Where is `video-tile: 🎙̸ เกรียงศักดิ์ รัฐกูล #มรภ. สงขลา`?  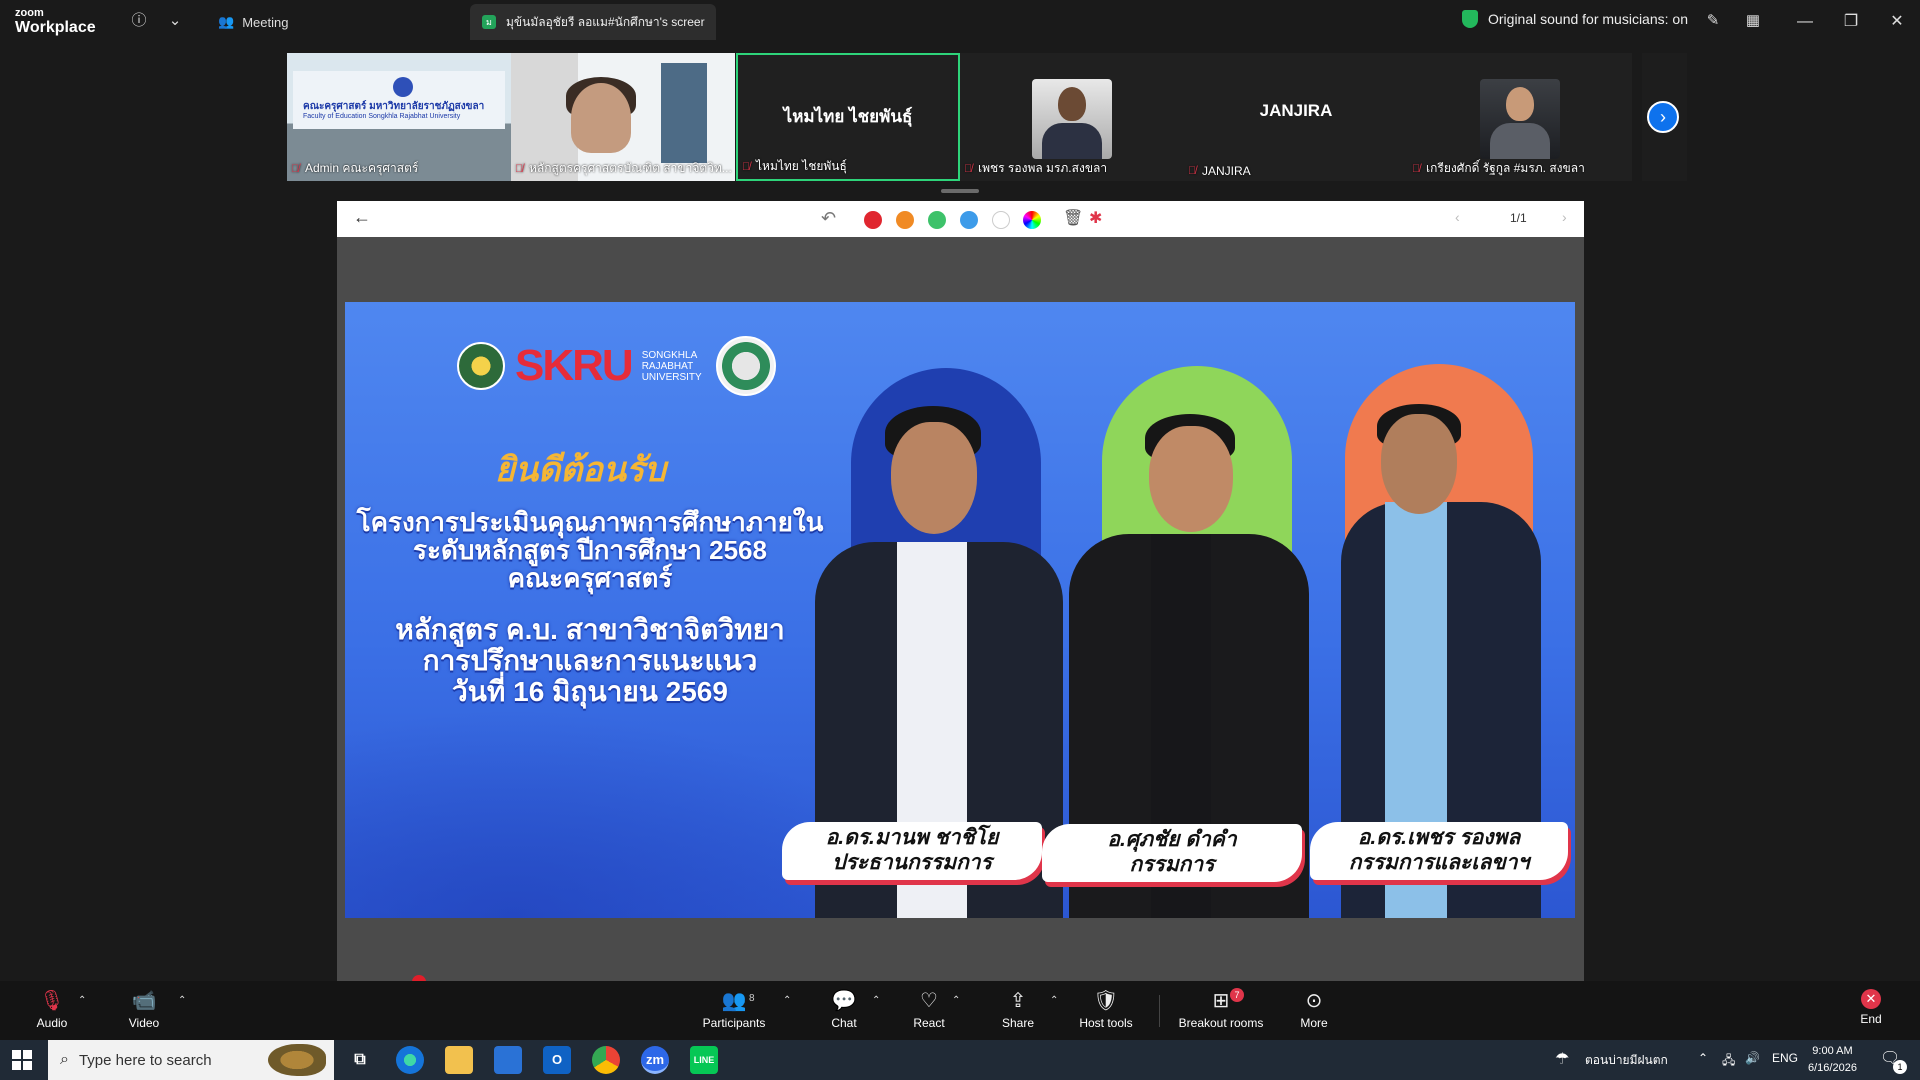
video-tile: 🎙̸ เกรียงศักดิ์ รัฐกูล #มรภ. สงขลา is located at coordinates (1520, 117).